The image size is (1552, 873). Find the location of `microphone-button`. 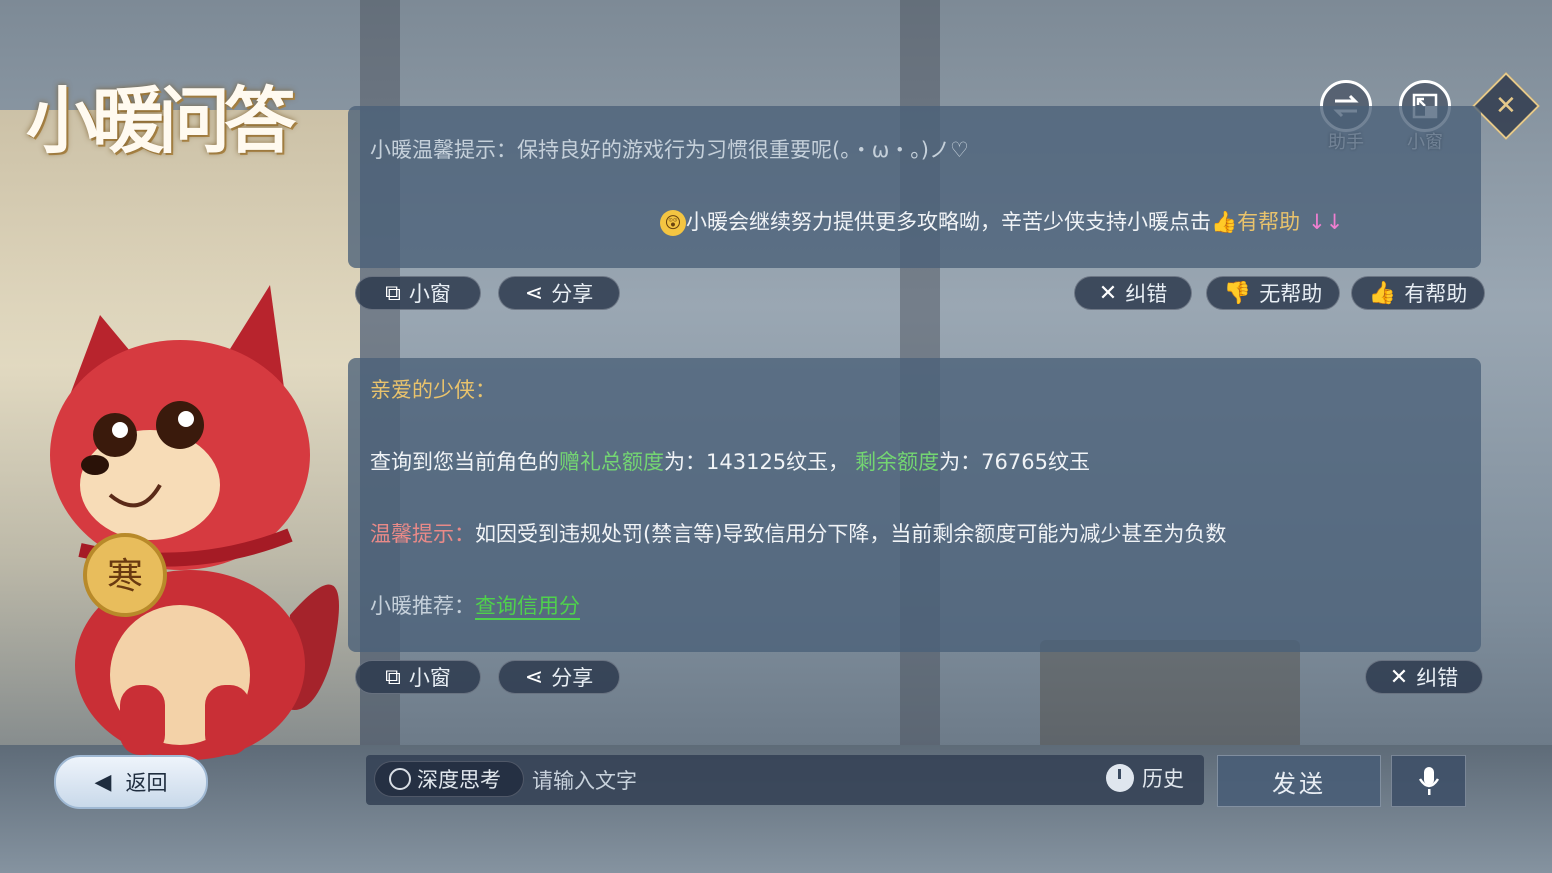

microphone-button is located at coordinates (1428, 781).